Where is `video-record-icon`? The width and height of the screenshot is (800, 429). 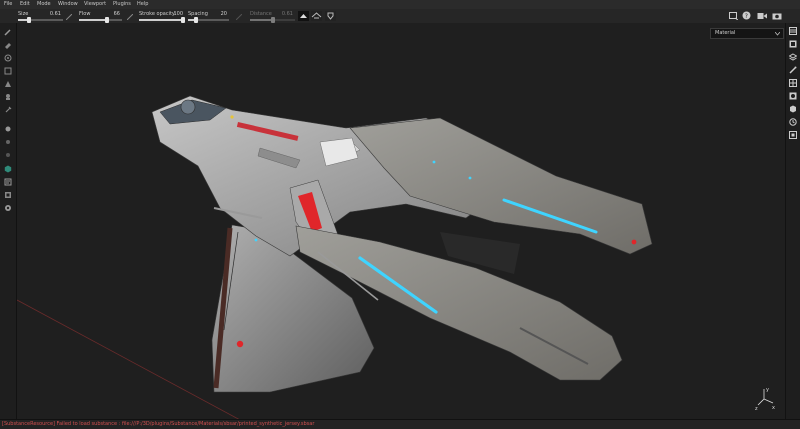
video-record-icon is located at coordinates (762, 16).